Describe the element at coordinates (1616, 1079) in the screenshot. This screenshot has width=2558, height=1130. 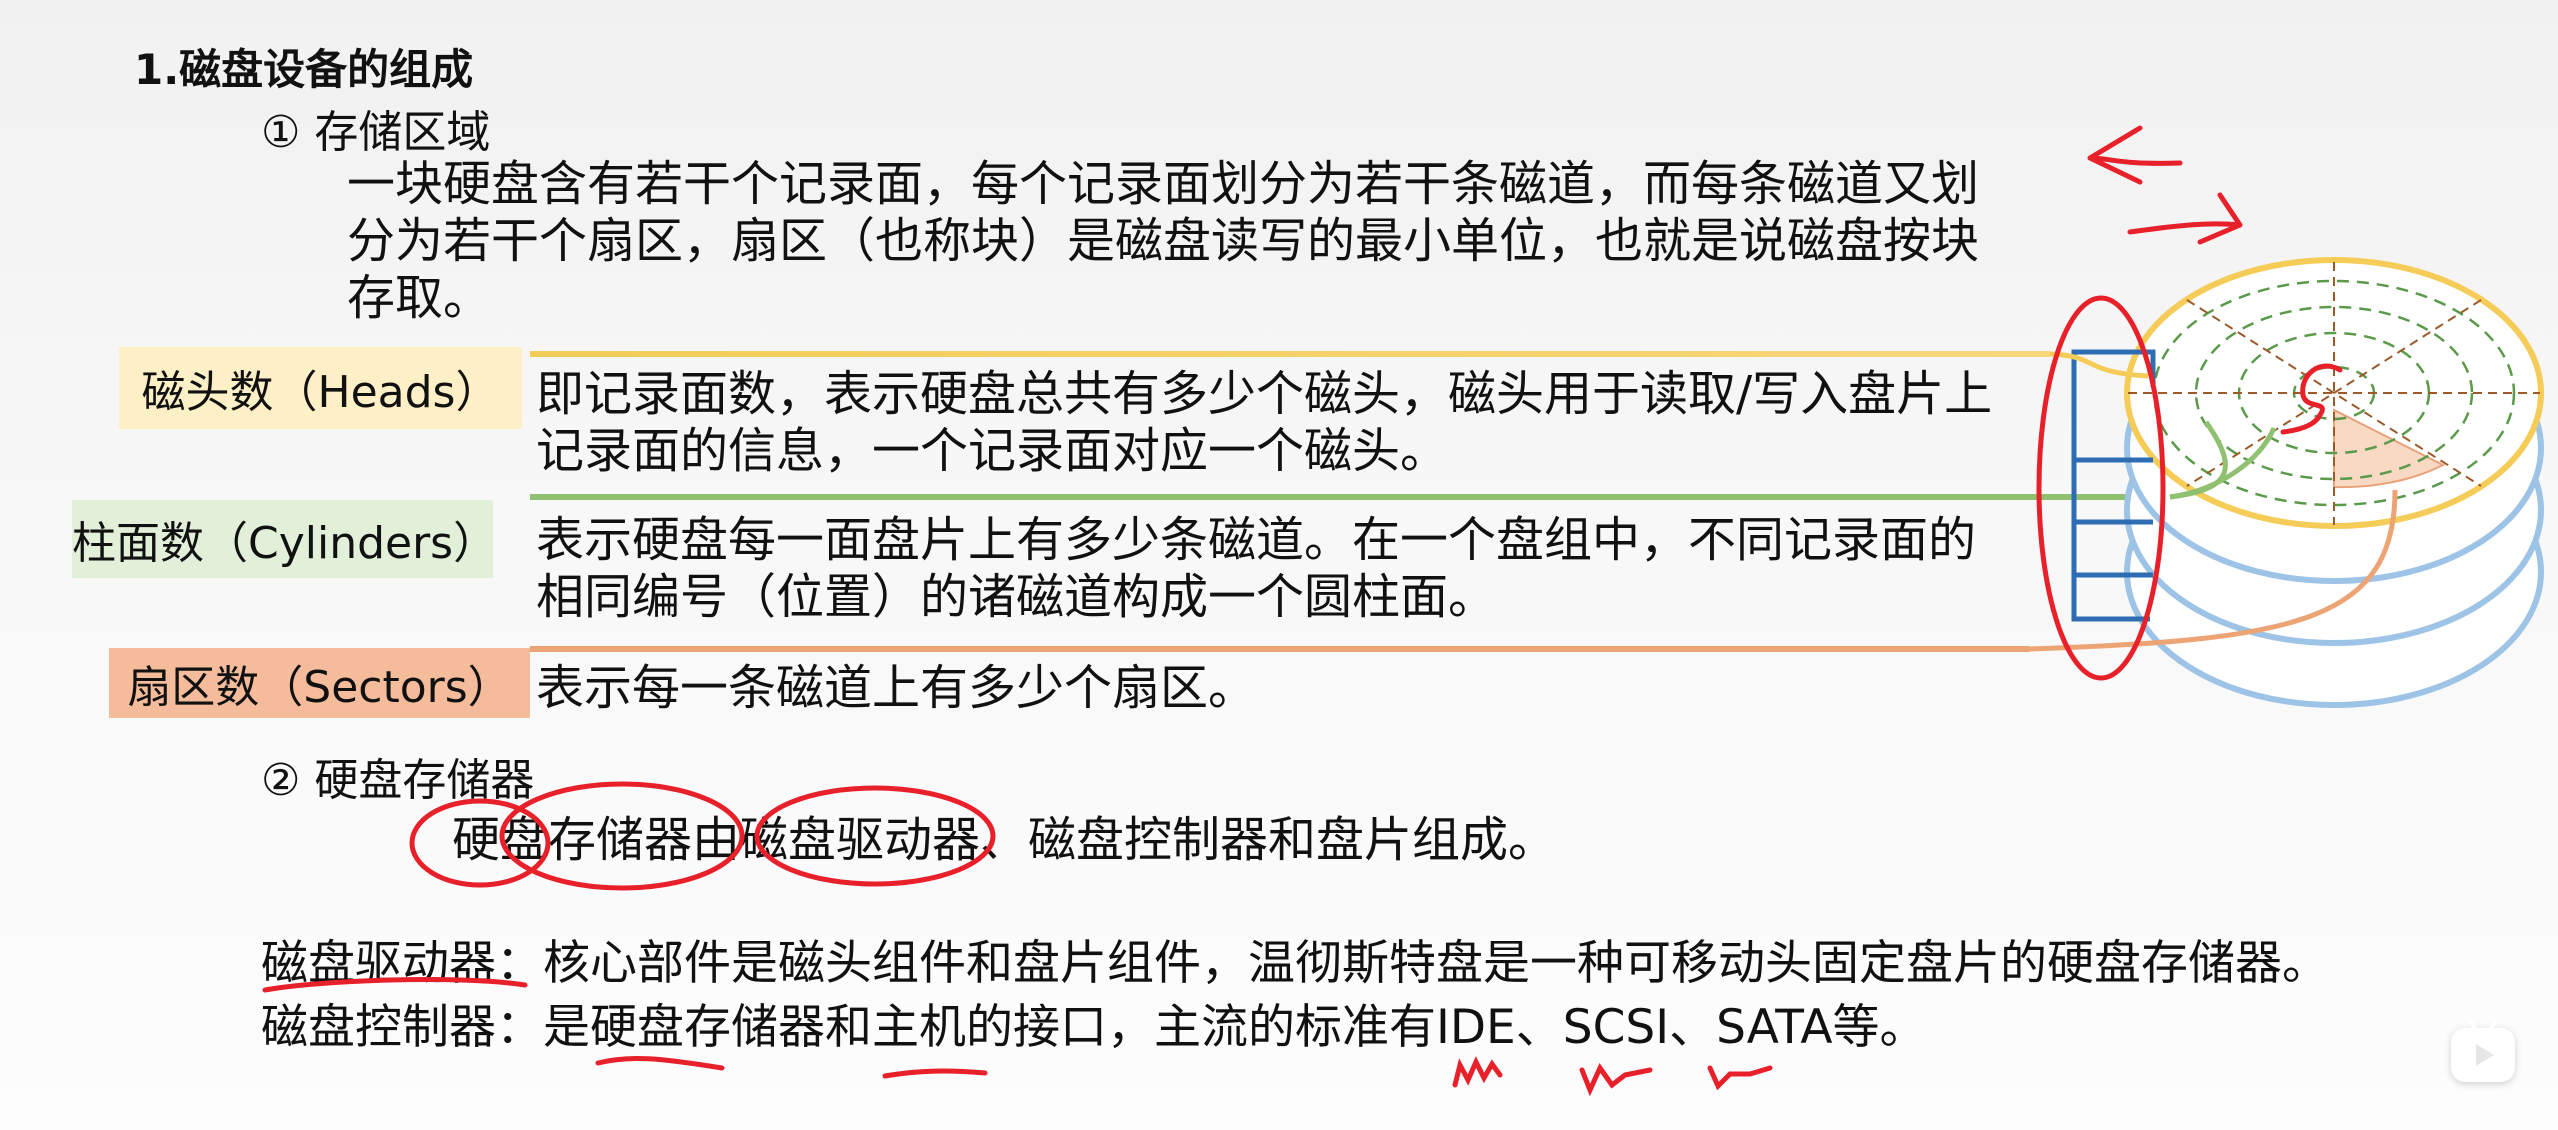
I see `annotation-squiggle-scsi` at that location.